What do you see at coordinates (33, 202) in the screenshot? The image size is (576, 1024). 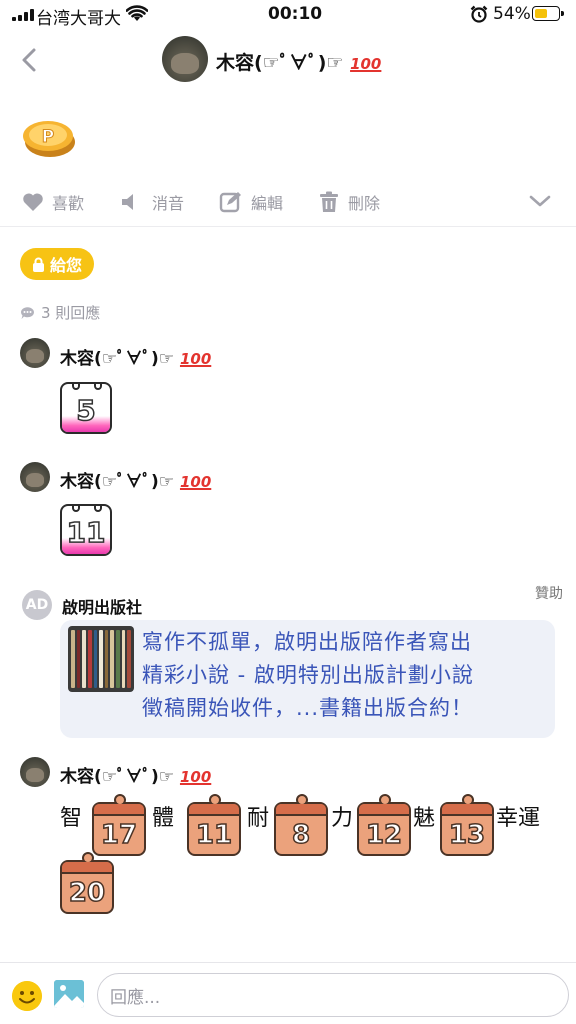 I see `heart-icon` at bounding box center [33, 202].